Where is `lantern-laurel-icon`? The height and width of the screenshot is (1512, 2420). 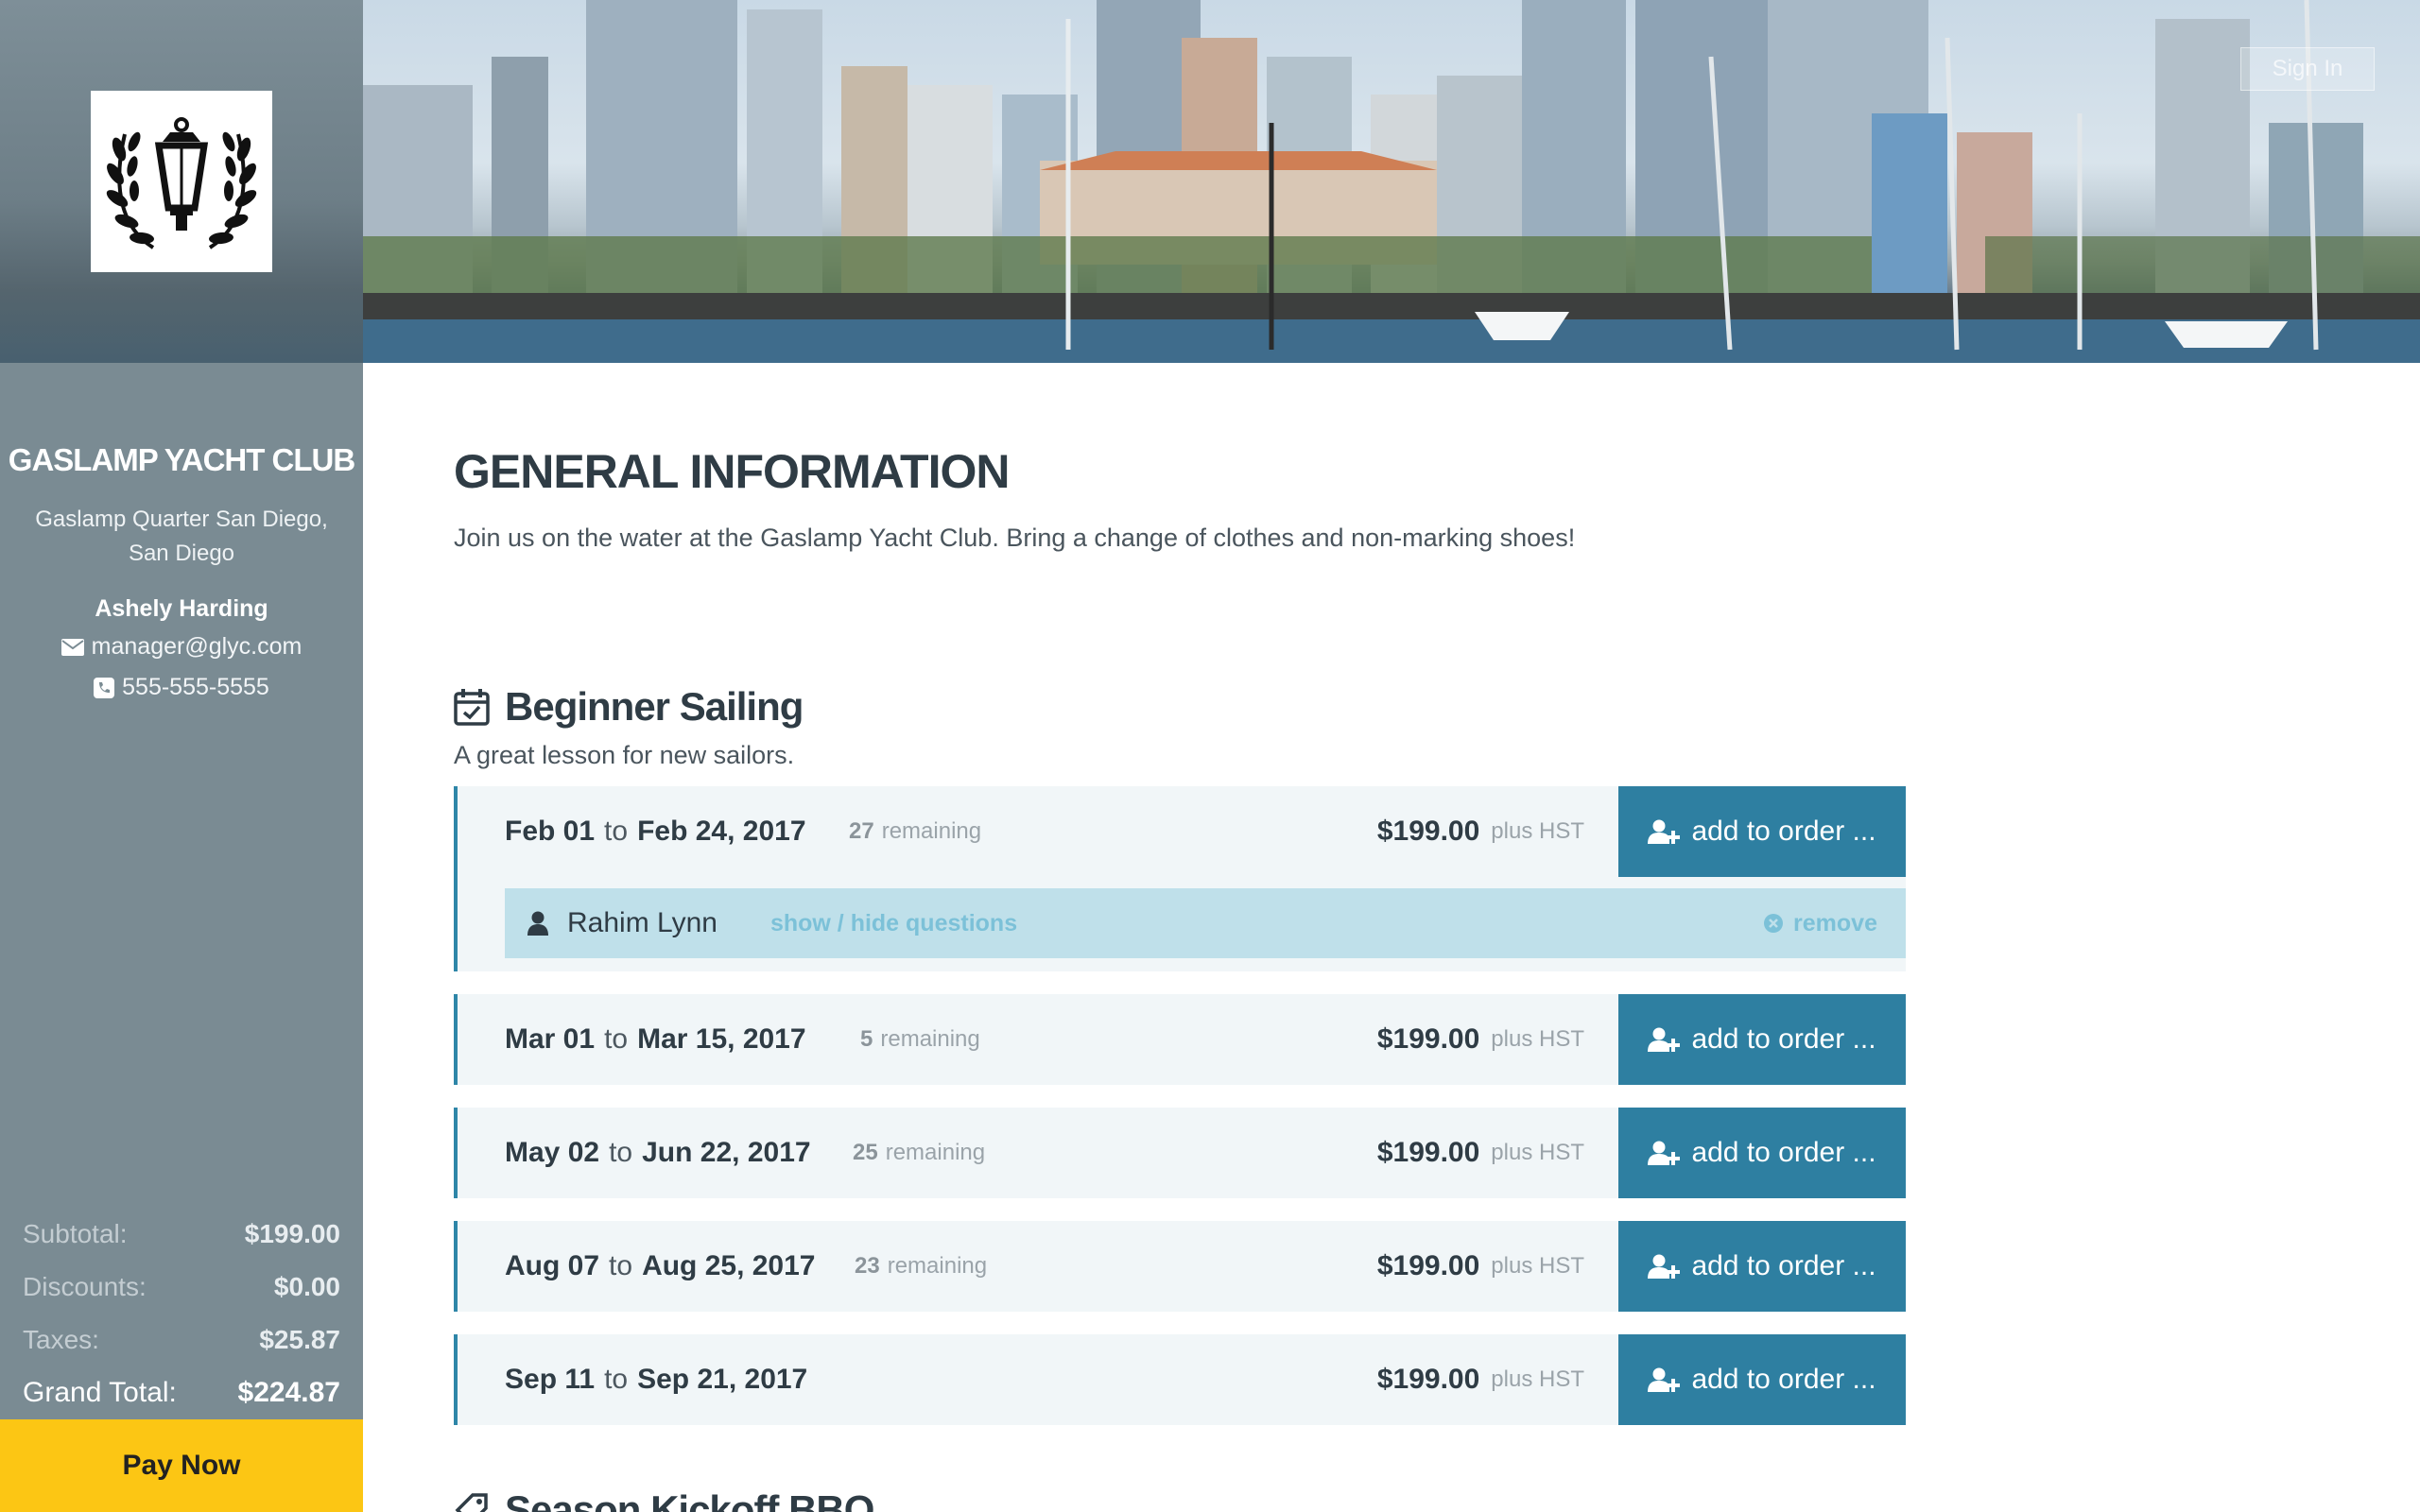
lantern-laurel-icon is located at coordinates (181, 183).